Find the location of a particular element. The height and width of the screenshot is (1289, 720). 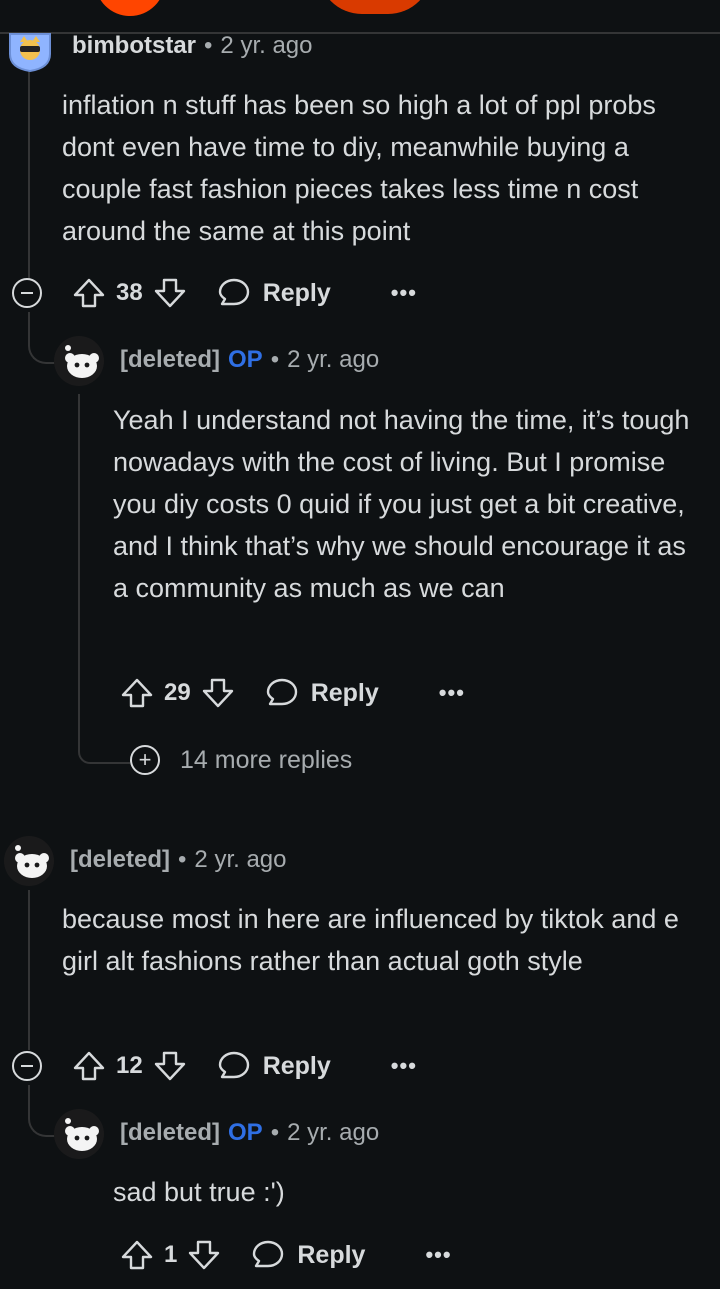

vote-count: 1 is located at coordinates (171, 1254).